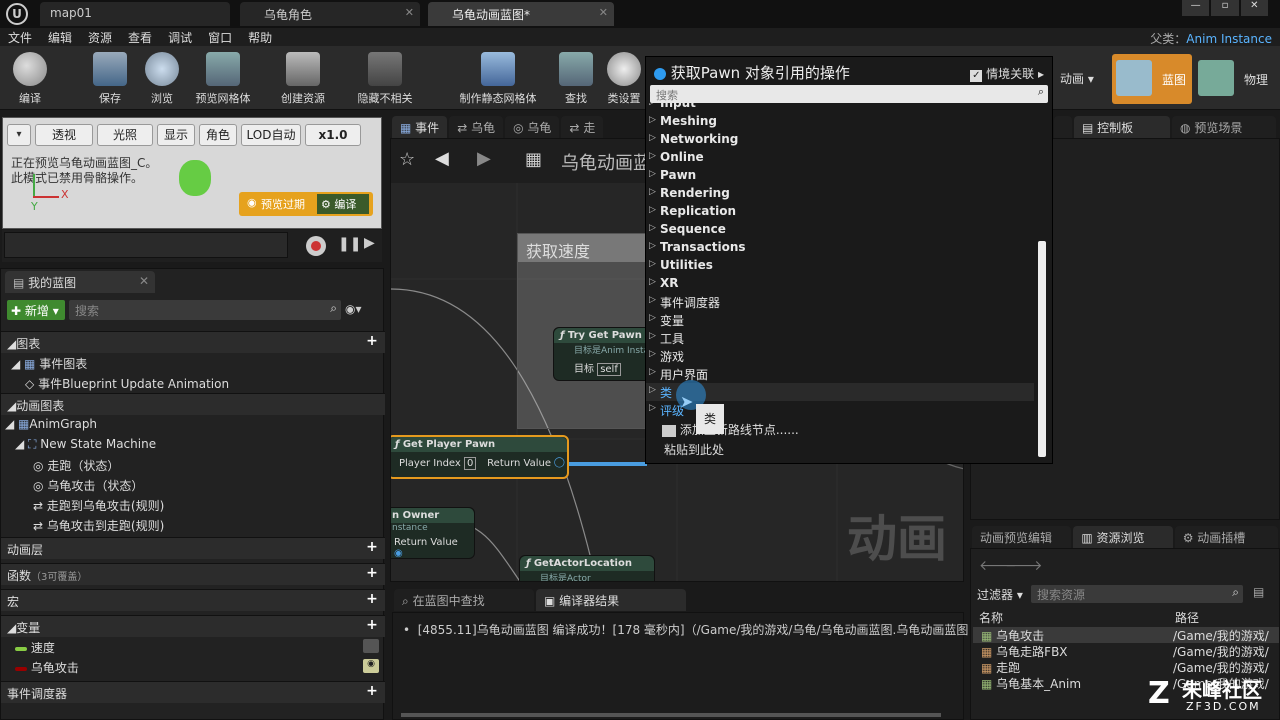 Image resolution: width=1280 pixels, height=720 pixels. What do you see at coordinates (1007, 73) in the screenshot?
I see `context-sensitive-toggle: ✓ 情境关联 ▸` at bounding box center [1007, 73].